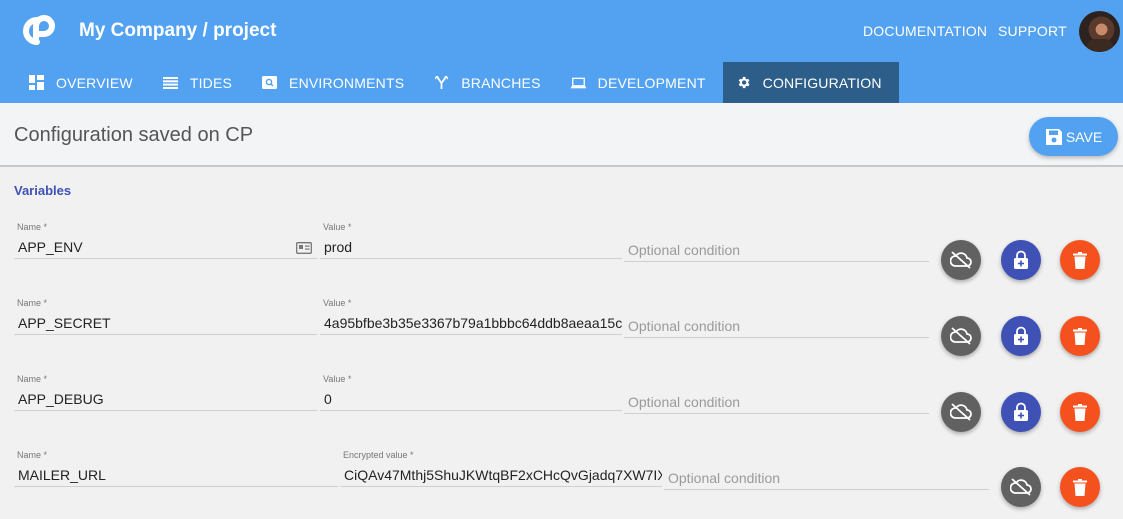  I want to click on tab-label: DEVELOPMENT, so click(651, 82).